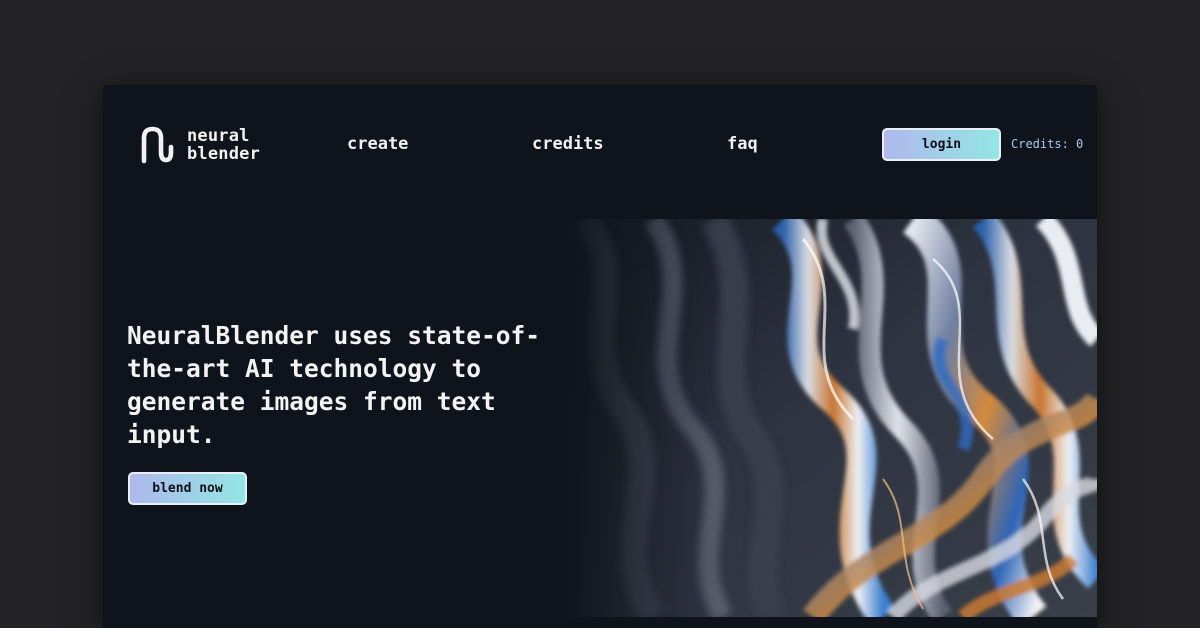 The height and width of the screenshot is (628, 1200). I want to click on credits-counter: Credits: 0, so click(1047, 144).